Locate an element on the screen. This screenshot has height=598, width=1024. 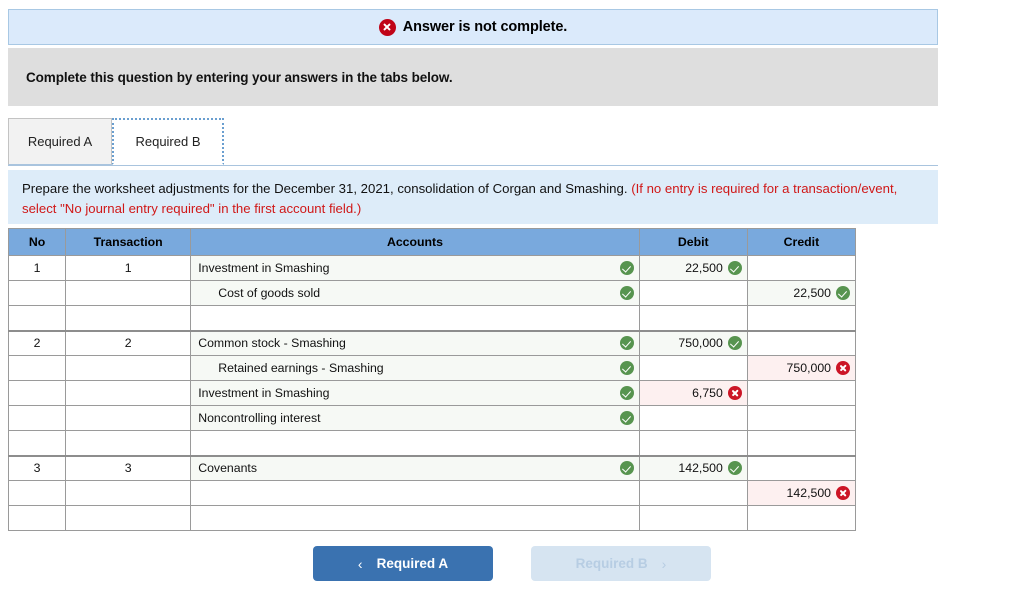
debit-cell-content: 6,750 is located at coordinates (693, 393).